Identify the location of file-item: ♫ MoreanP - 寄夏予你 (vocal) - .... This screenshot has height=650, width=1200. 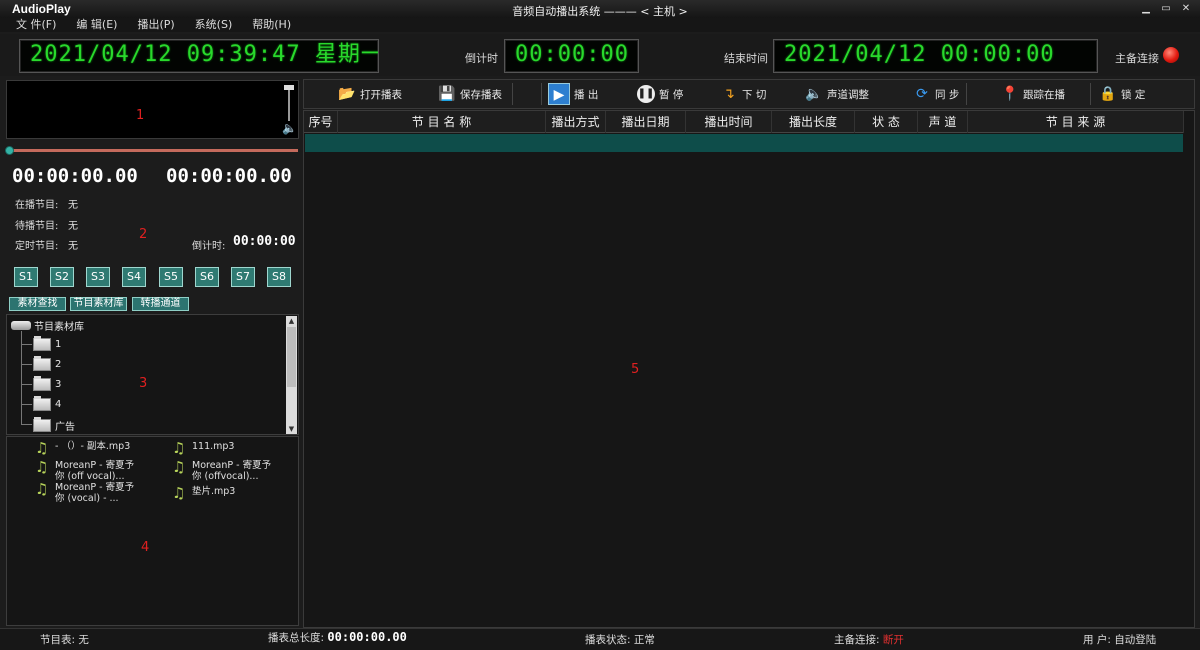
(95, 492).